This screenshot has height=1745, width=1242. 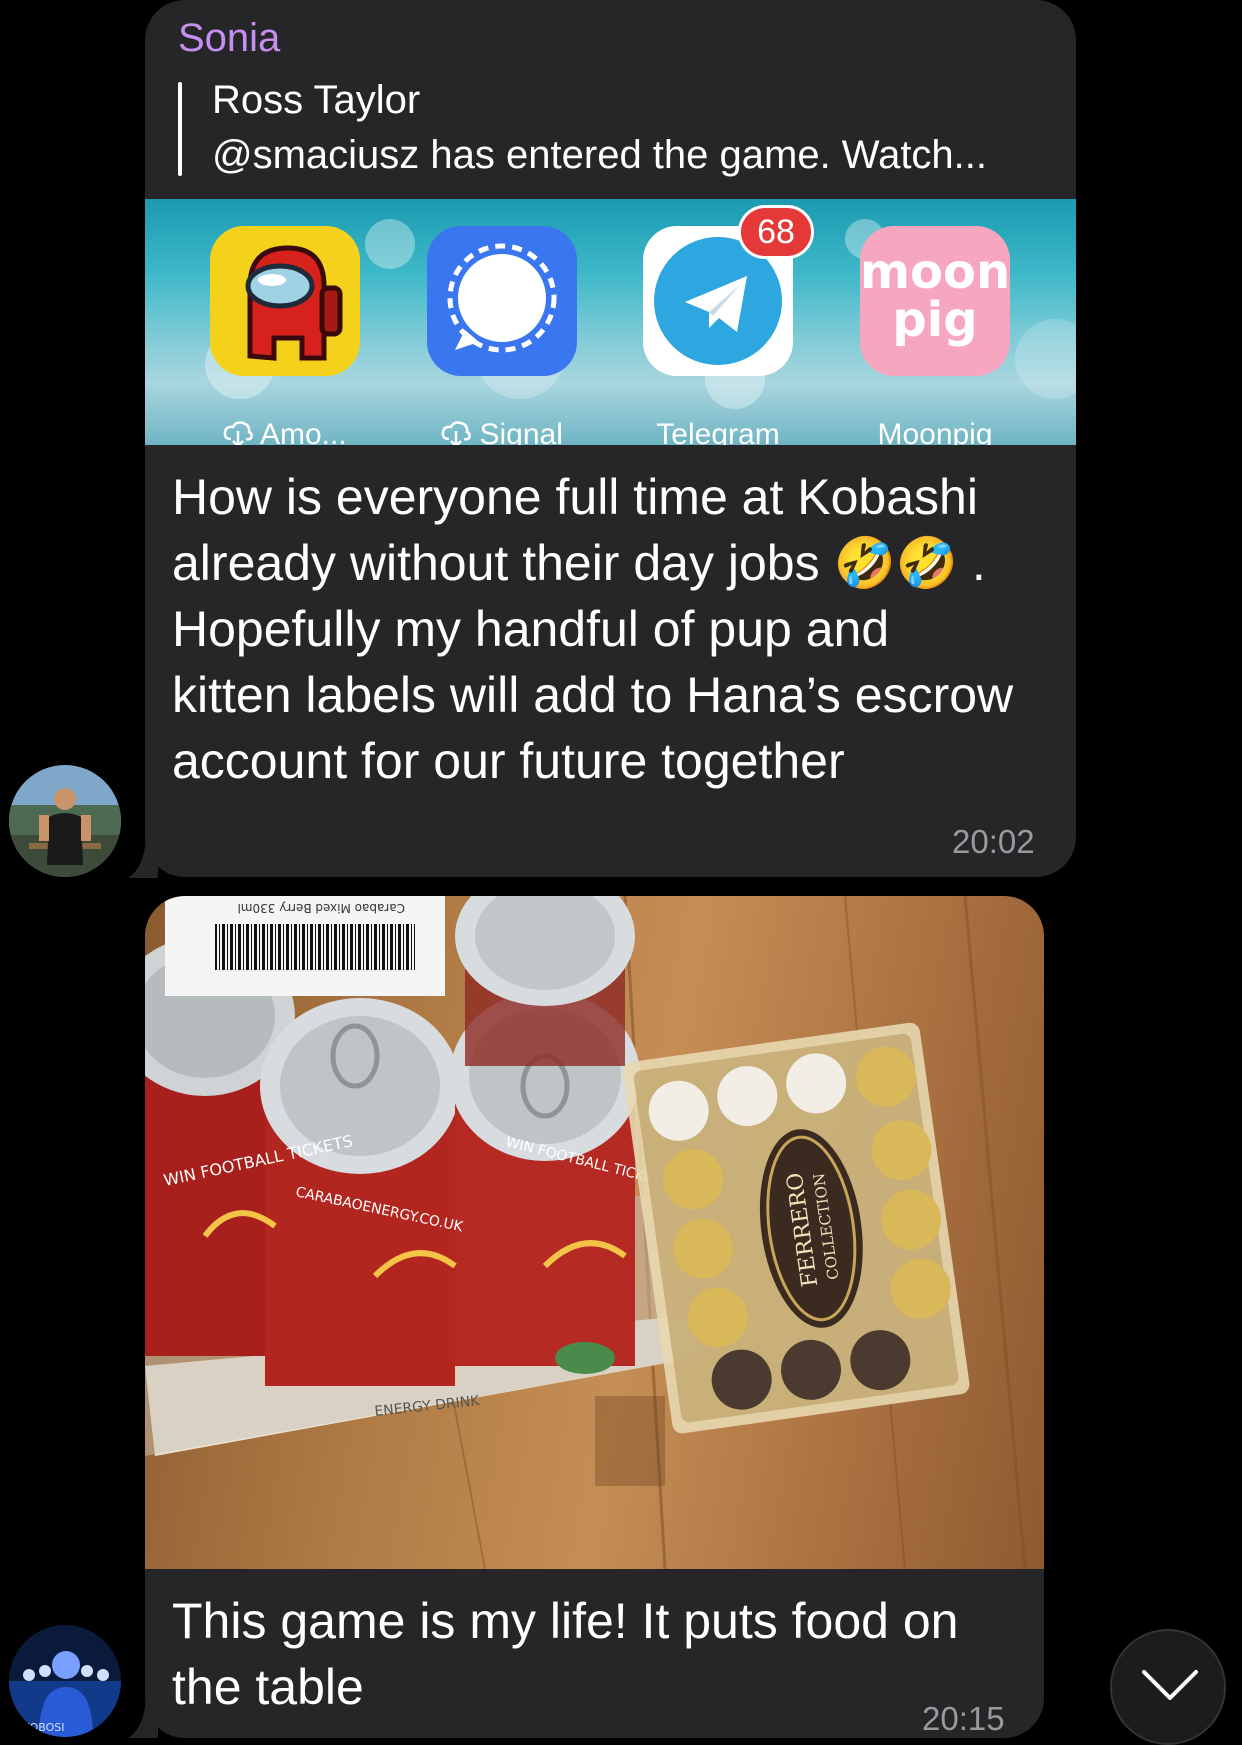 I want to click on svg-text: KOBOSI, so click(x=44, y=1727).